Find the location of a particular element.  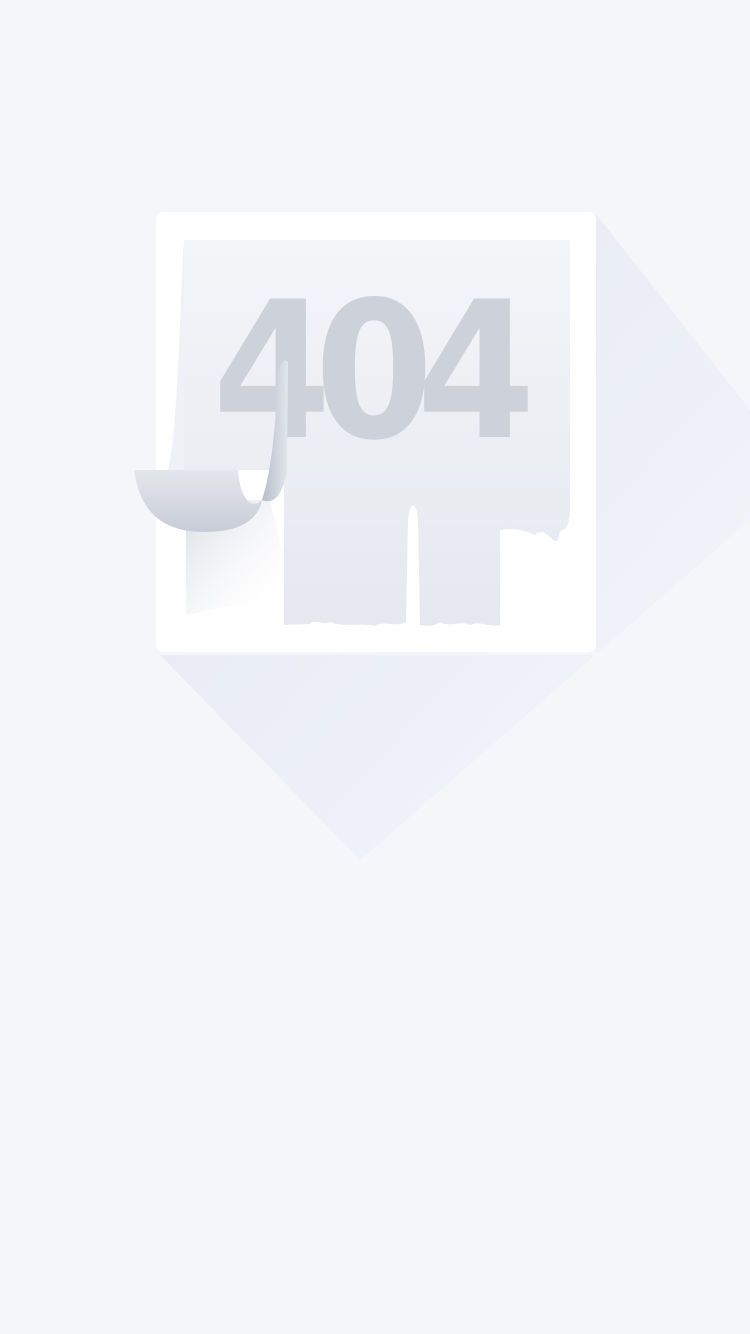

error-digit-3: 4 is located at coordinates (476, 371).